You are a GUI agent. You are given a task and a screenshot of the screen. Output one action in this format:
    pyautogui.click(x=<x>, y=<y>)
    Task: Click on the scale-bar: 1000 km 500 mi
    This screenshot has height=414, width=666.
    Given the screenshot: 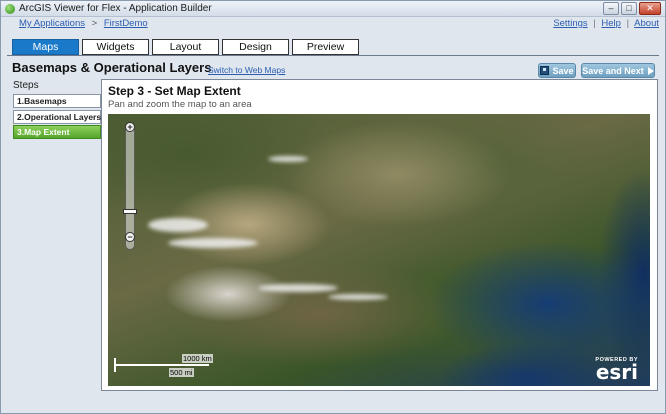 What is the action you would take?
    pyautogui.click(x=164, y=365)
    